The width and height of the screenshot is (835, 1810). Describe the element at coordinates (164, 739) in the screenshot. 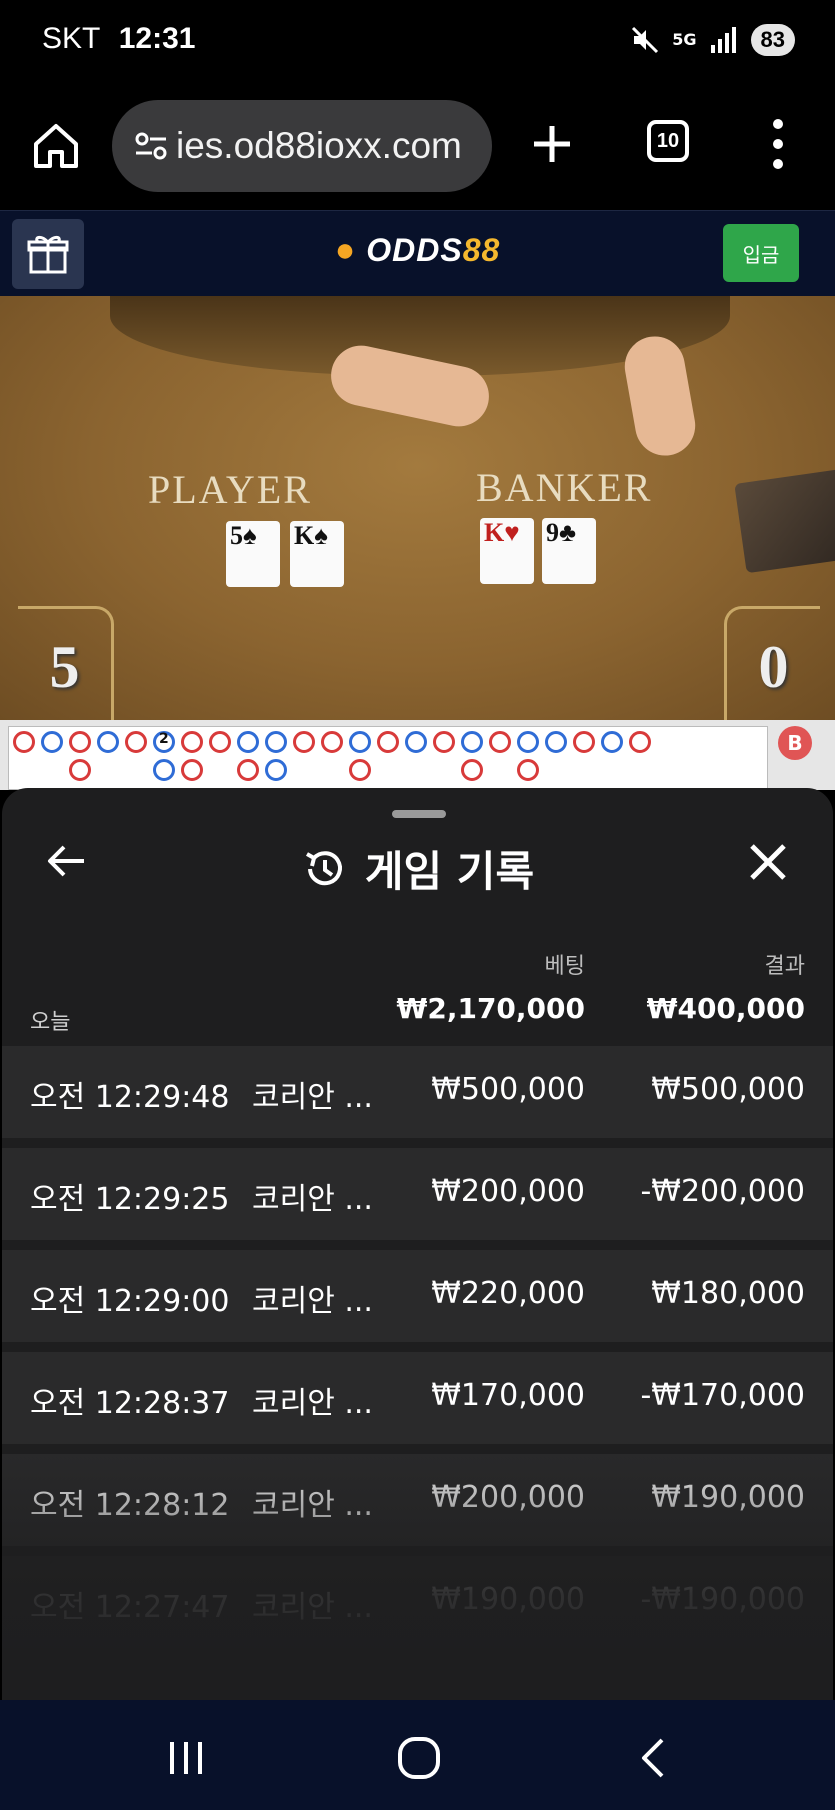

I see `road-marker: 2` at that location.